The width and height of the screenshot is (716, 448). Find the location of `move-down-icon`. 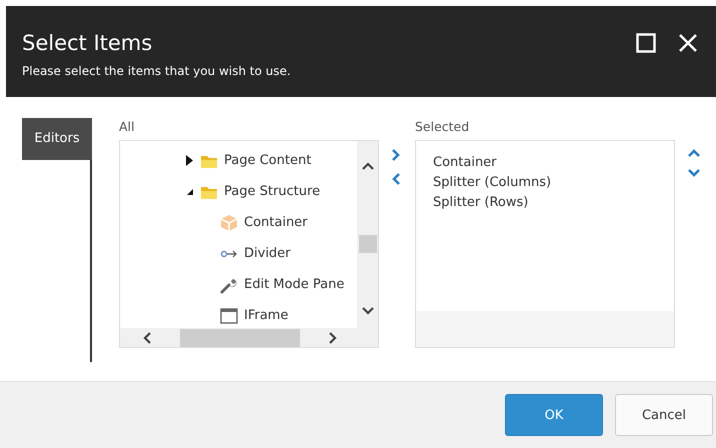

move-down-icon is located at coordinates (694, 173).